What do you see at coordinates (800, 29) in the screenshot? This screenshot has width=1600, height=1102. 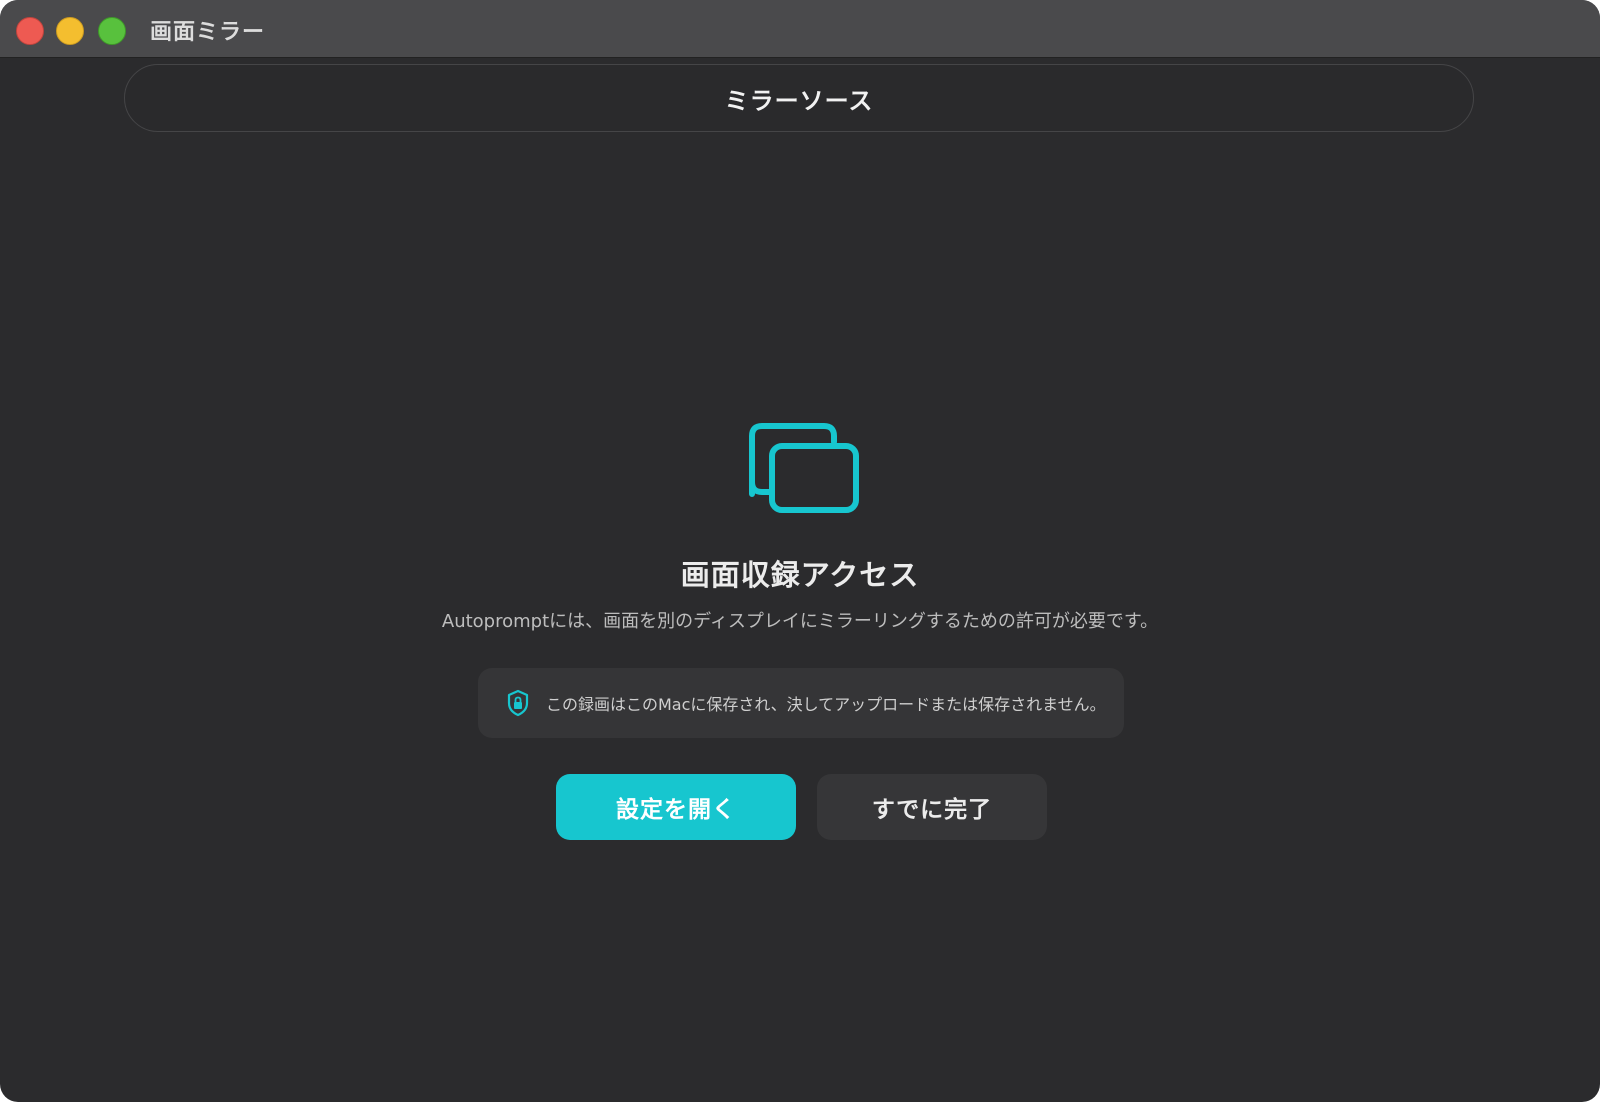 I see `title-bar: 画面ミラー` at bounding box center [800, 29].